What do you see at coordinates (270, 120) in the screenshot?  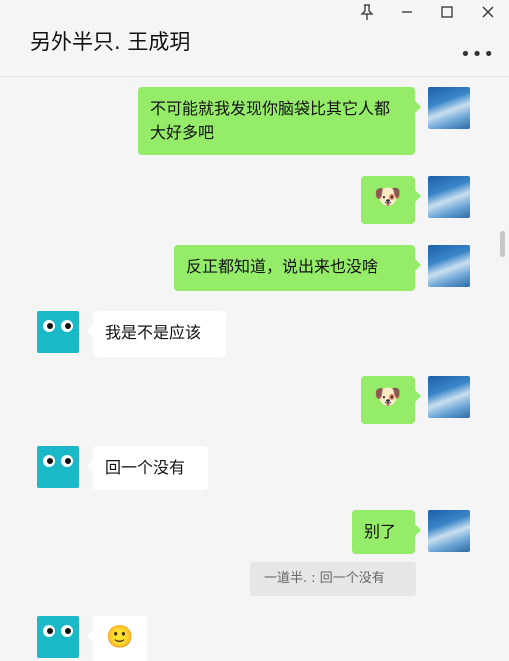 I see `message-text: 不可能就我发现你脑袋比其它人都大好多吧` at bounding box center [270, 120].